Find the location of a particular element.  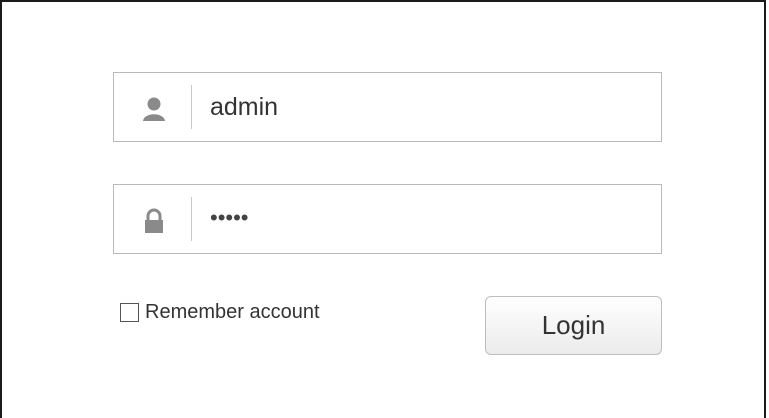

password-field: ••••• is located at coordinates (387, 219).